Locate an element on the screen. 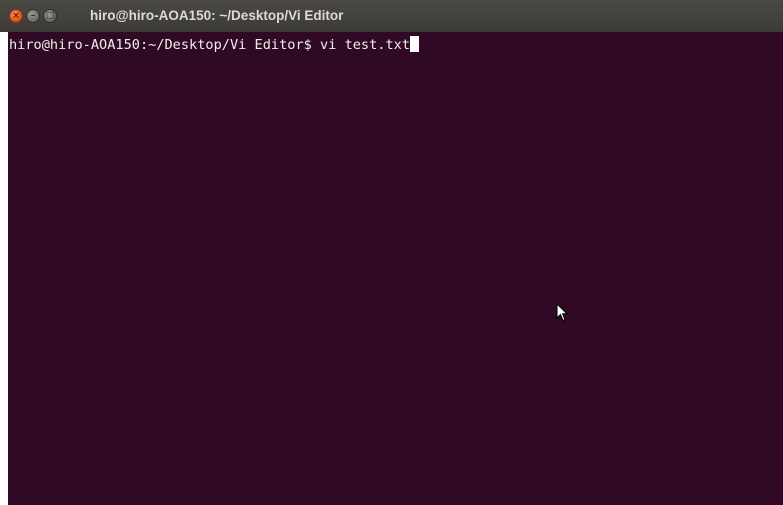  minimize-icon: – is located at coordinates (33, 16).